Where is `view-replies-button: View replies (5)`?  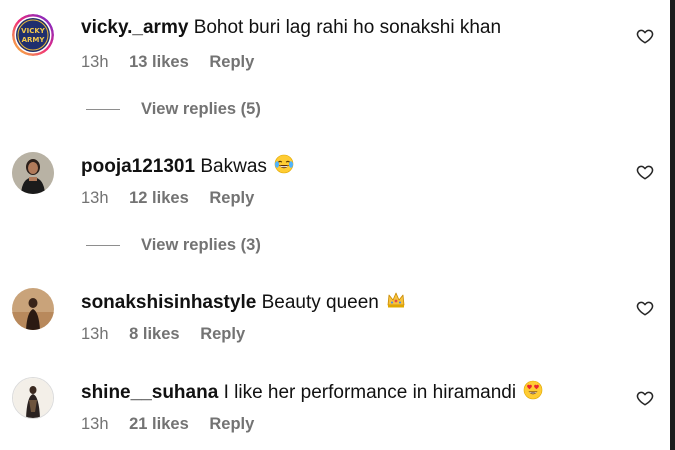
view-replies-button: View replies (5) is located at coordinates (173, 109).